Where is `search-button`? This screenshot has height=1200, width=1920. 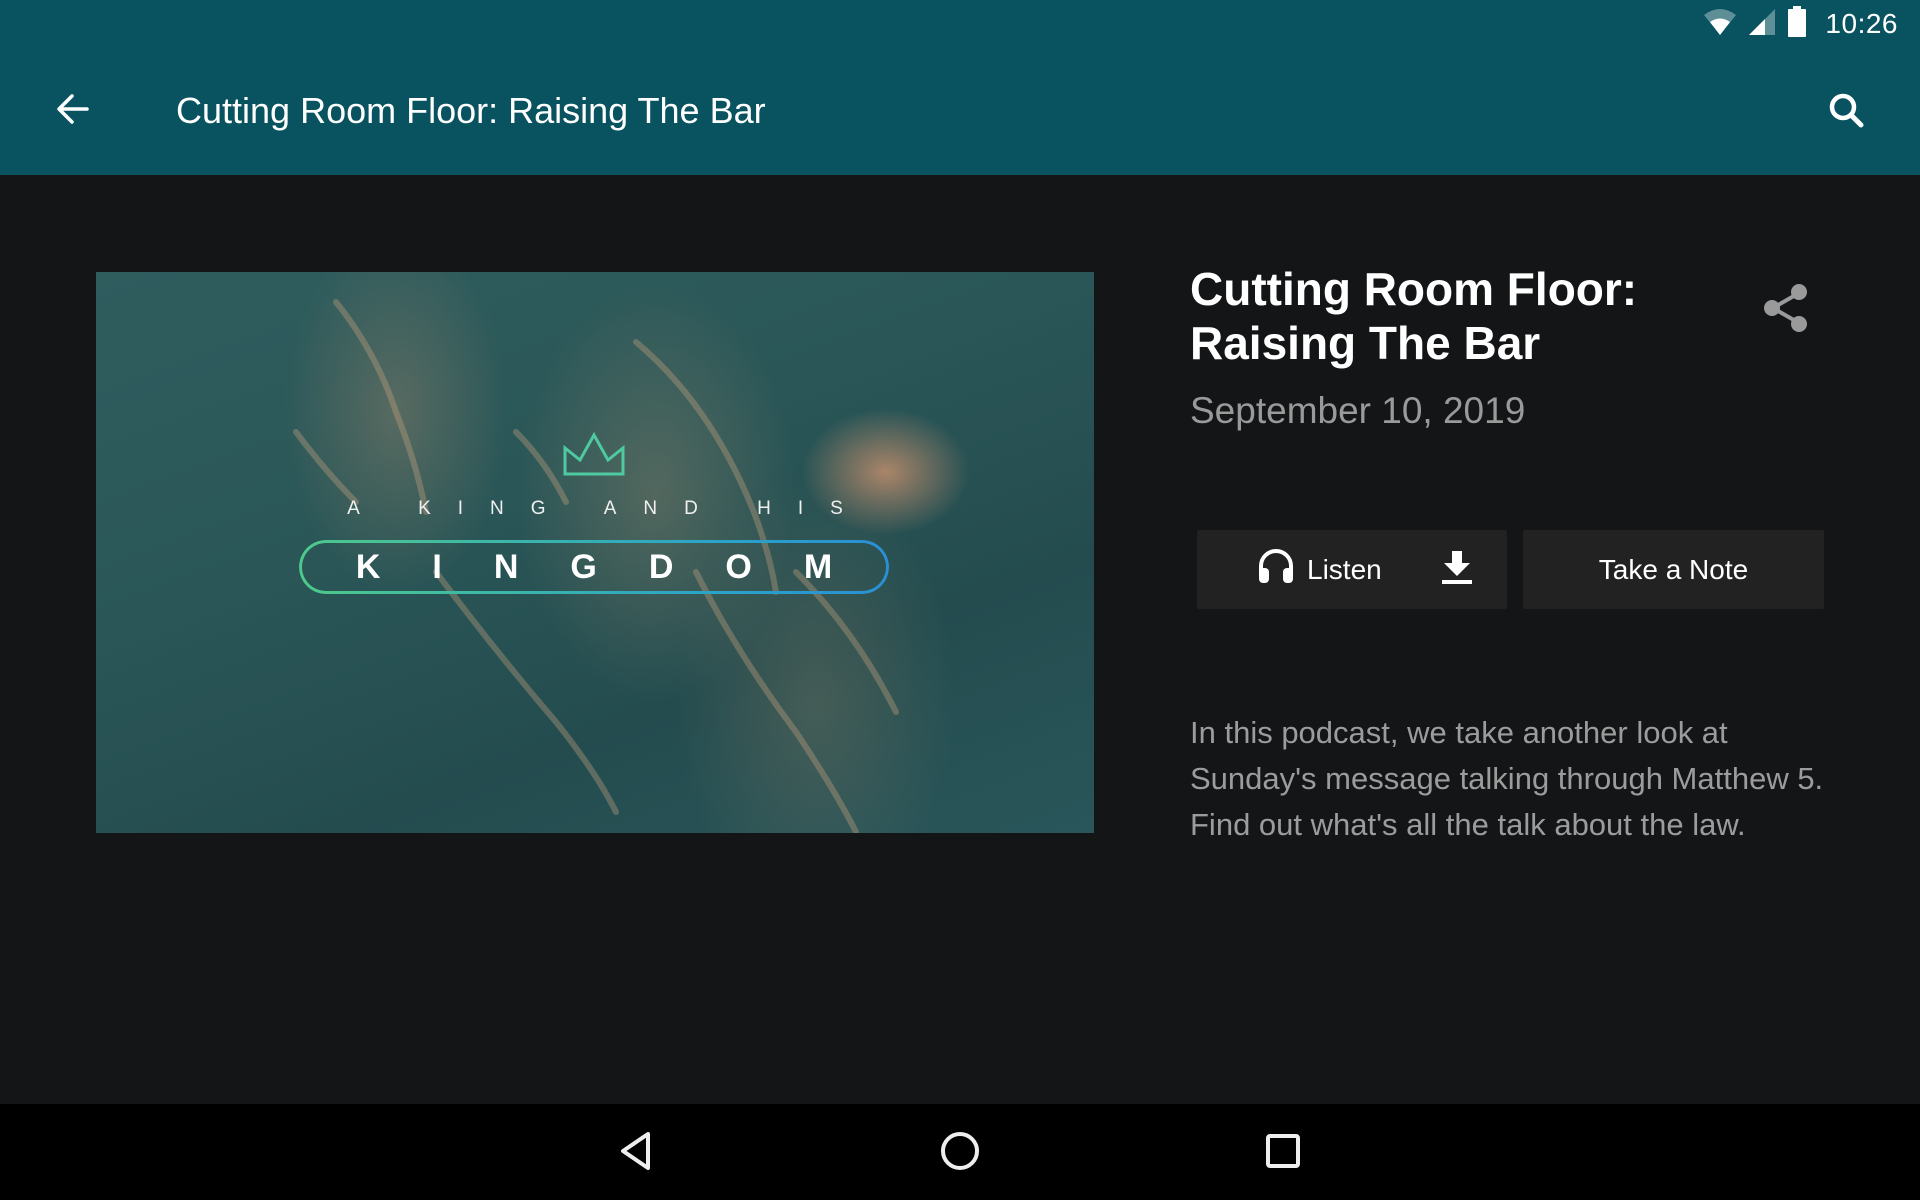 search-button is located at coordinates (1847, 113).